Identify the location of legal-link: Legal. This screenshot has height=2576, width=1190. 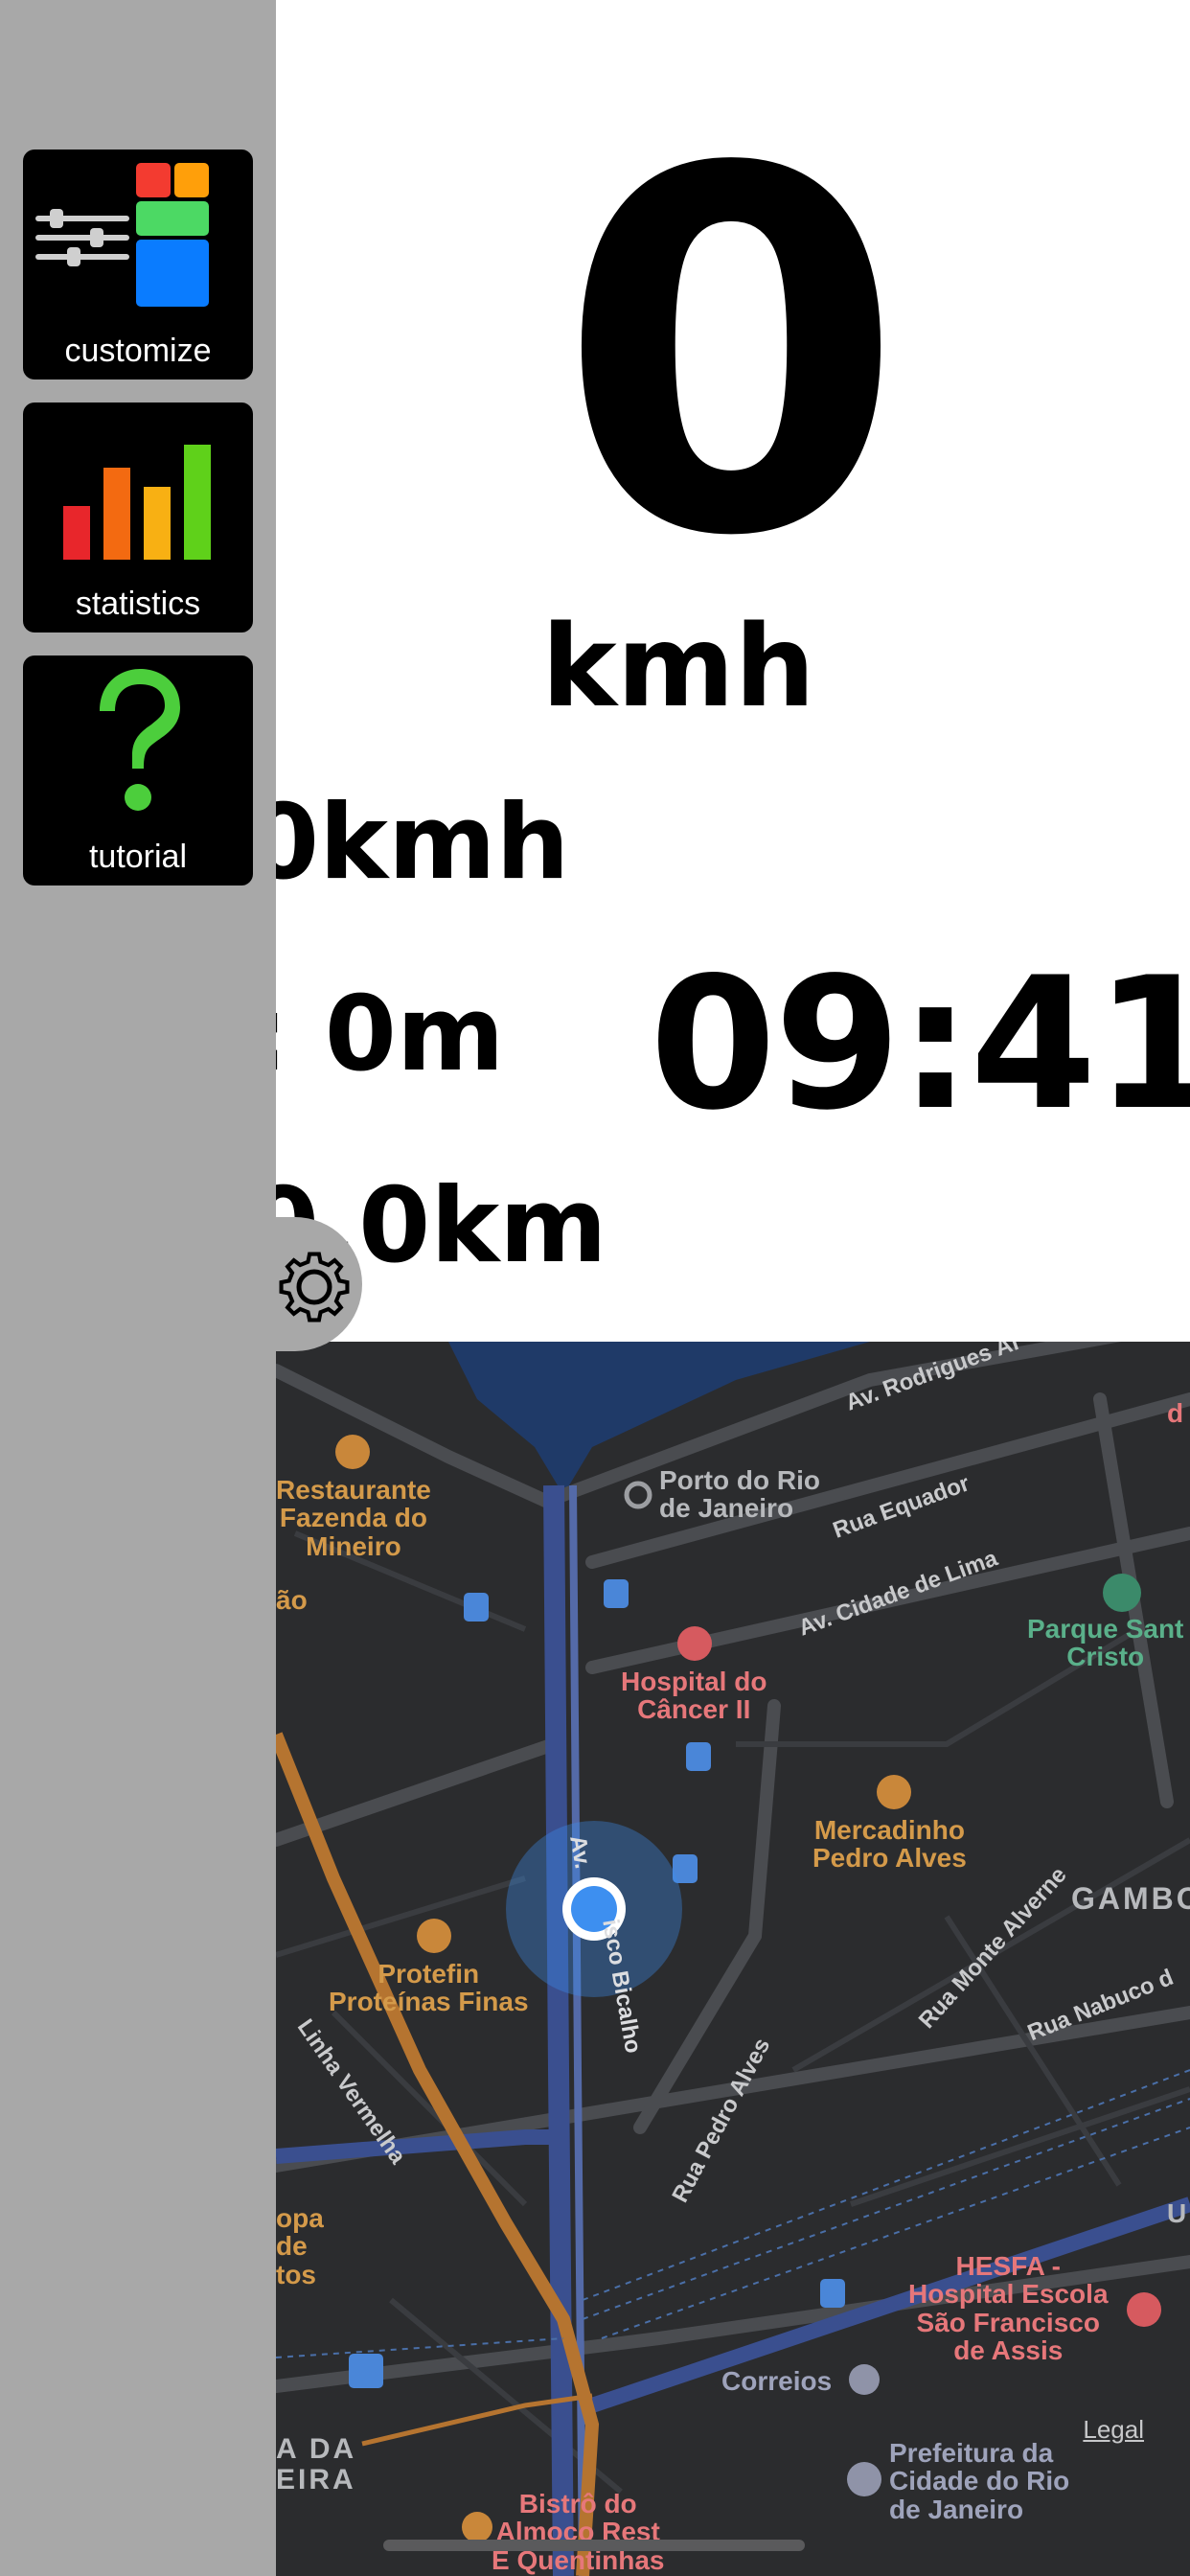
(1113, 2430).